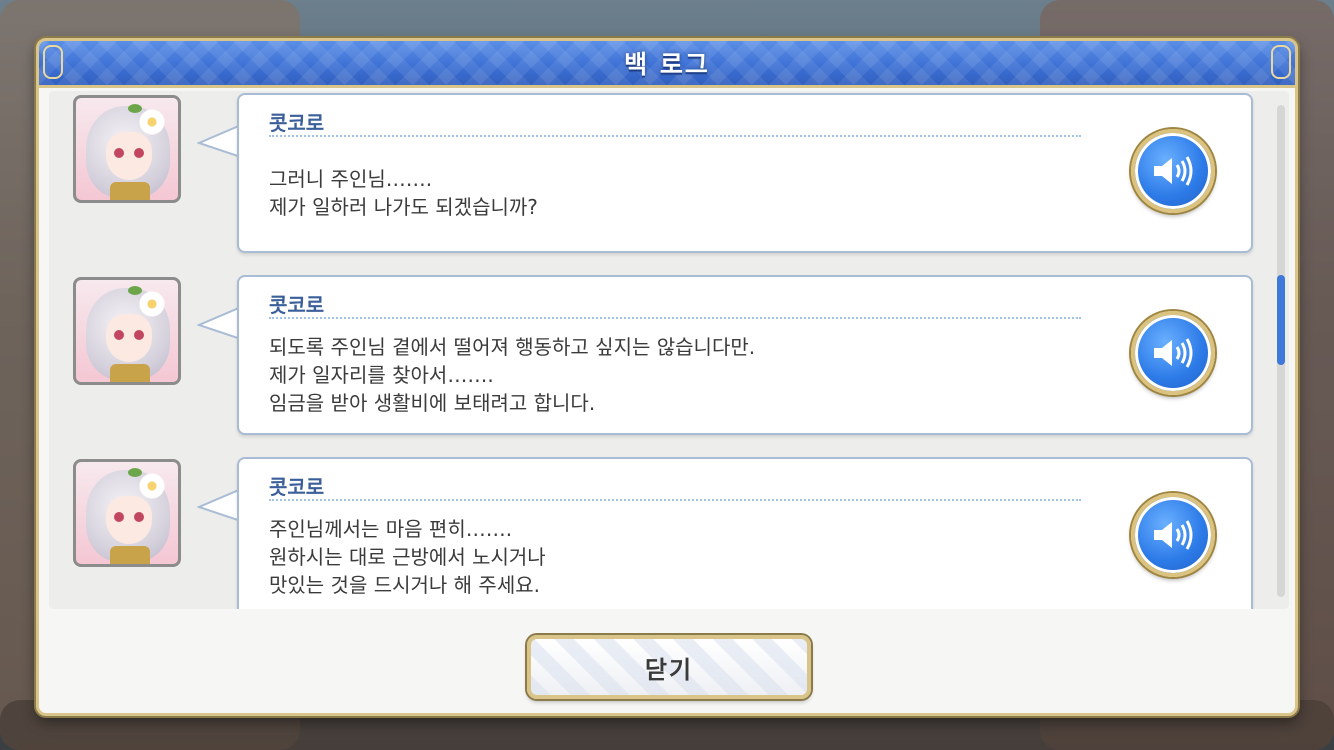  I want to click on close-button: 닫기, so click(669, 667).